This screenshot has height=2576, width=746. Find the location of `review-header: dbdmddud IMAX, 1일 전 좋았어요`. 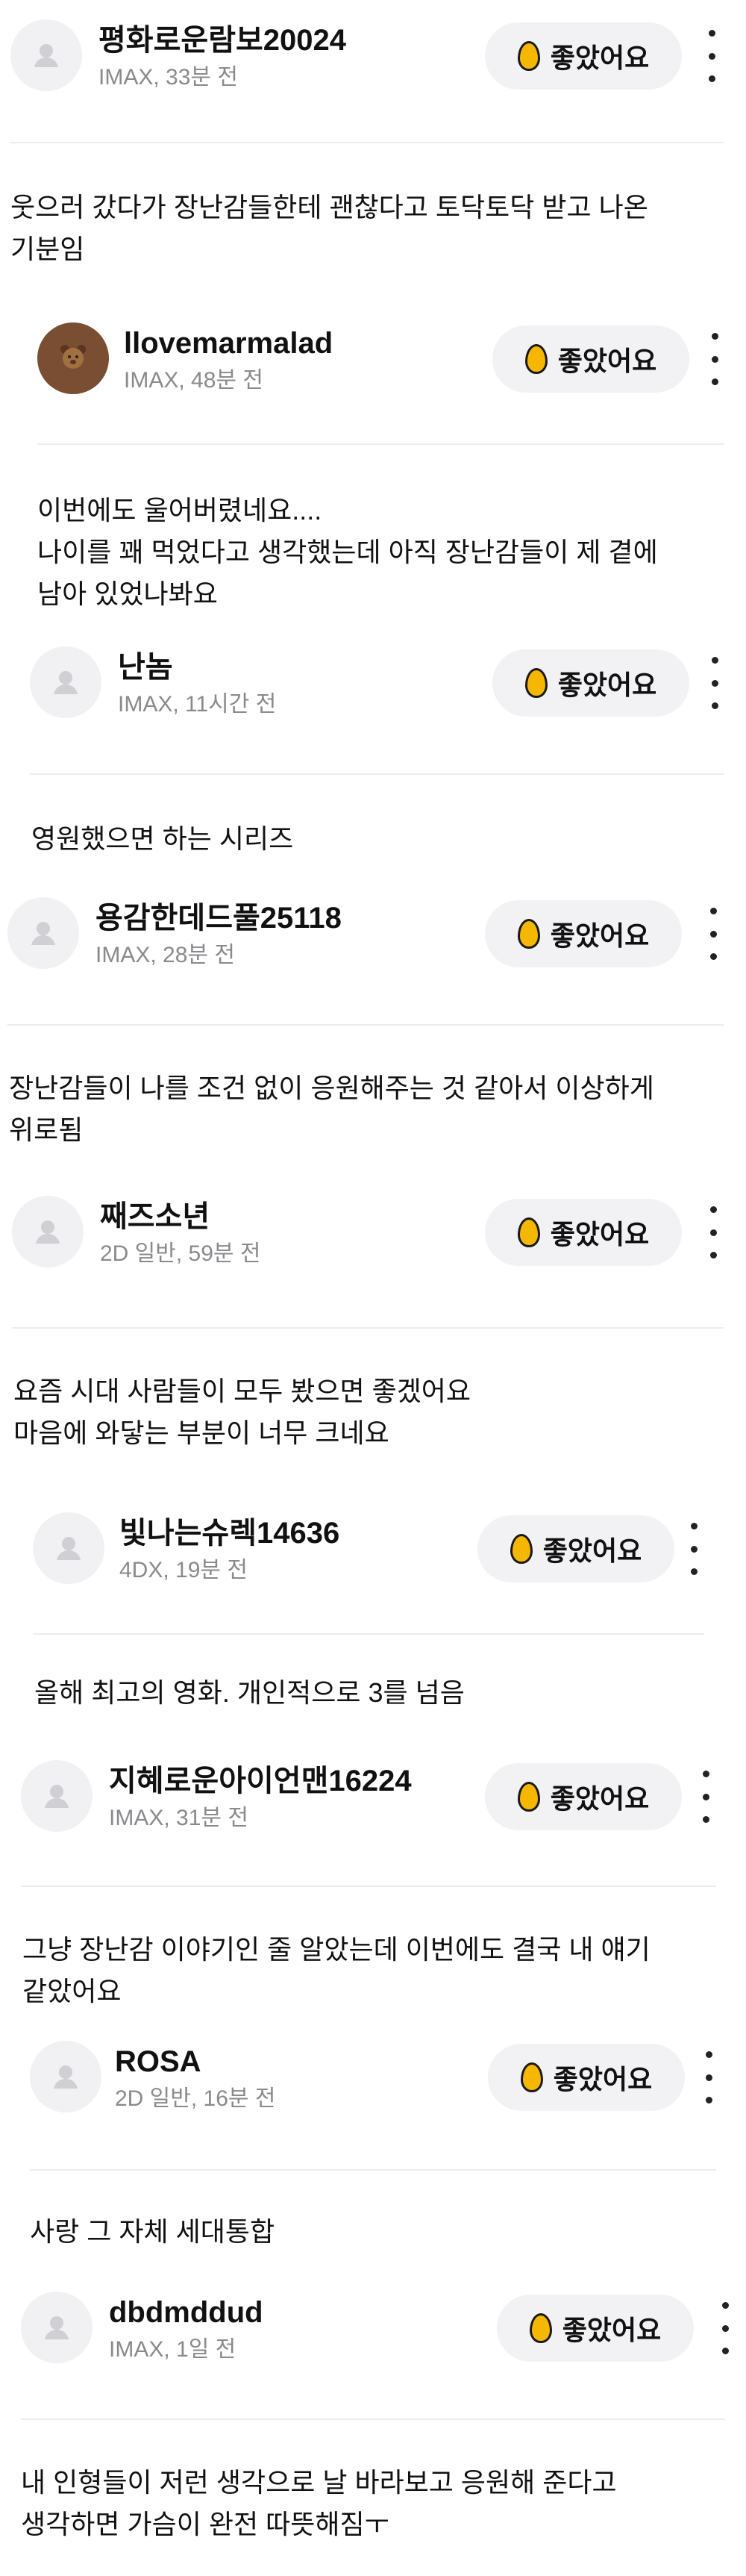

review-header: dbdmddud IMAX, 1일 전 좋았어요 is located at coordinates (373, 2327).